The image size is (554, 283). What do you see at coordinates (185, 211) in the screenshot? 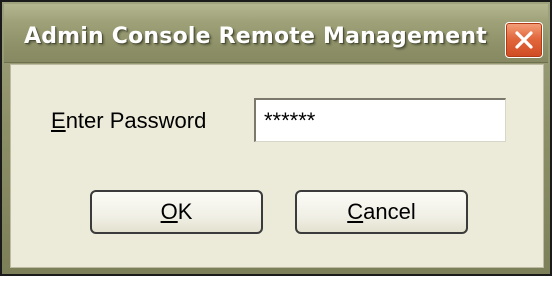
I see `ok-label: K` at bounding box center [185, 211].